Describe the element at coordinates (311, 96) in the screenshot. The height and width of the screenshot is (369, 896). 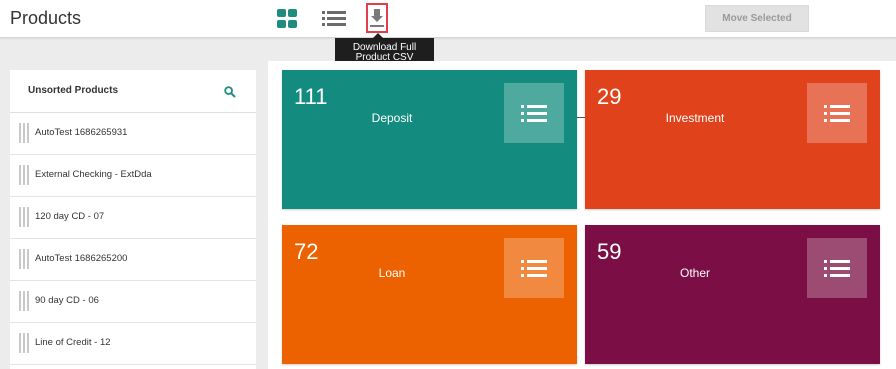
I see `tile-count: 111` at that location.